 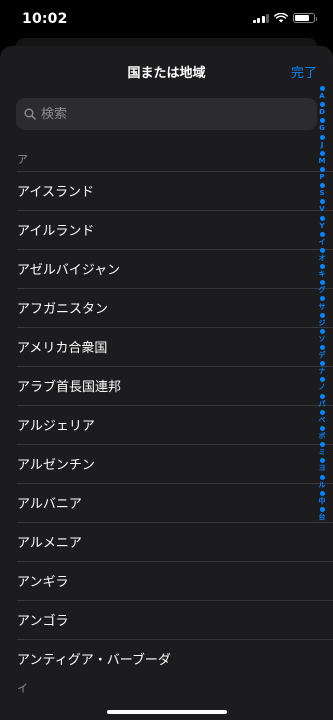 I want to click on country-row: アルゼンチン, so click(x=166, y=463).